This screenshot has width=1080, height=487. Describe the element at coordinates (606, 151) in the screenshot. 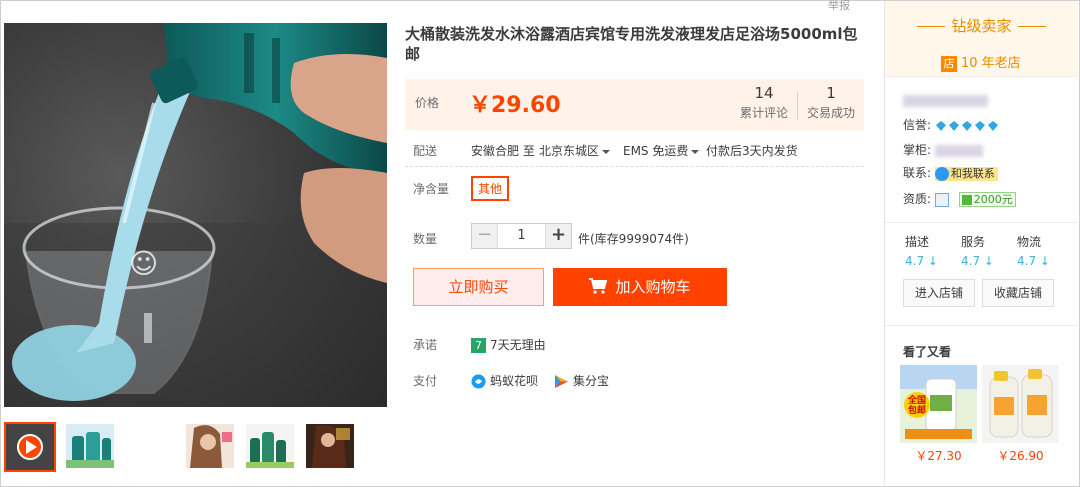

I see `chevron-down-icon` at that location.